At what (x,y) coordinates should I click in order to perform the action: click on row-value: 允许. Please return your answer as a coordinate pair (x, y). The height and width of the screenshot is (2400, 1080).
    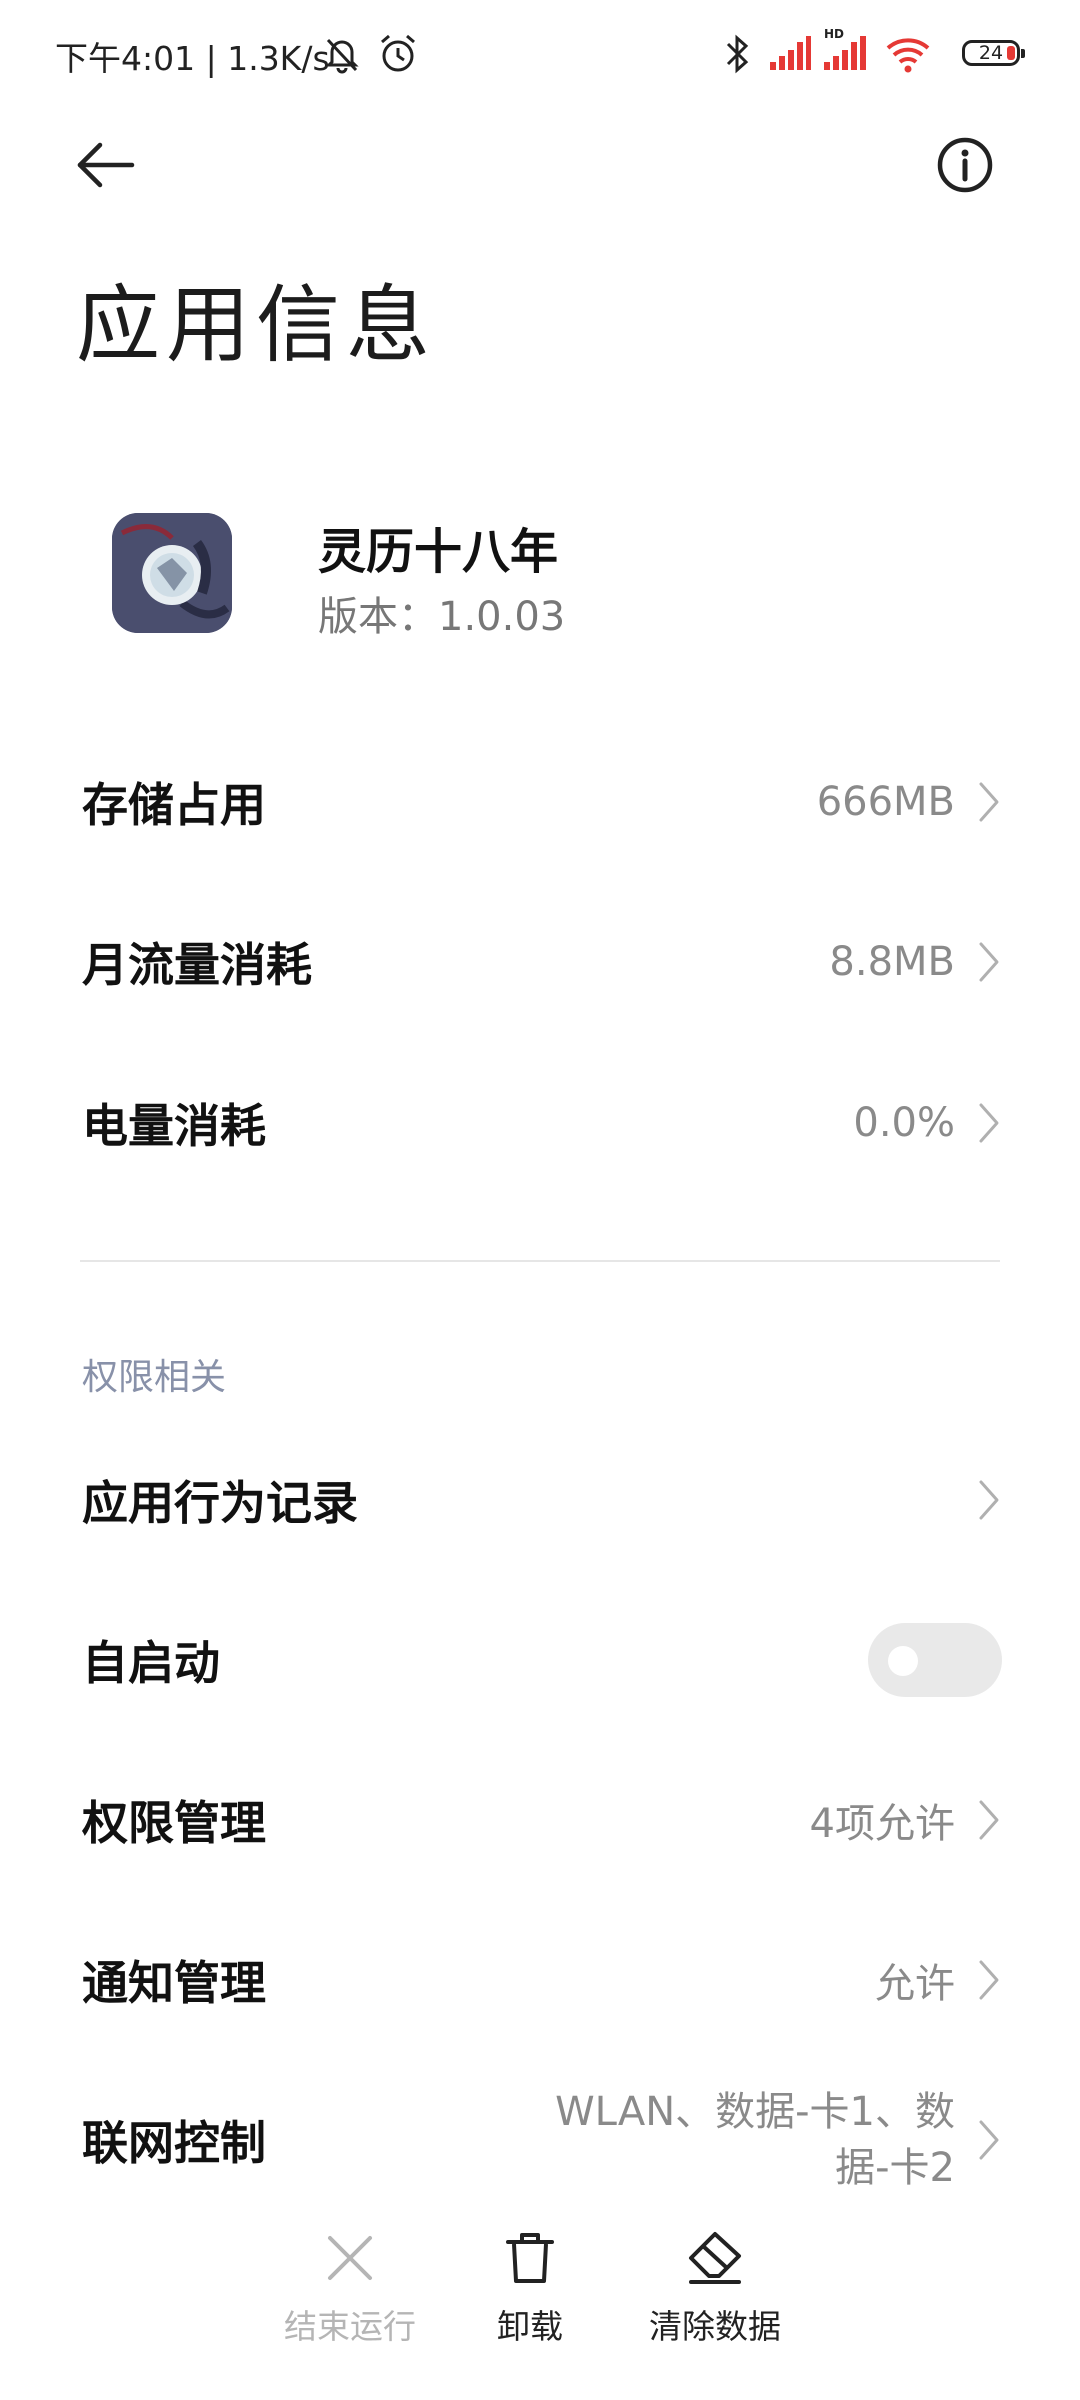
    Looking at the image, I should click on (915, 1984).